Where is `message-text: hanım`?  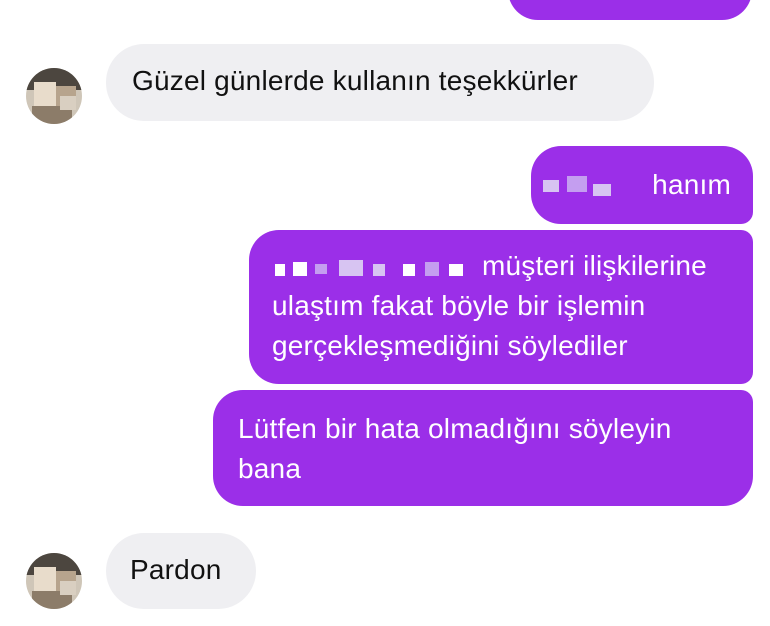 message-text: hanım is located at coordinates (691, 184).